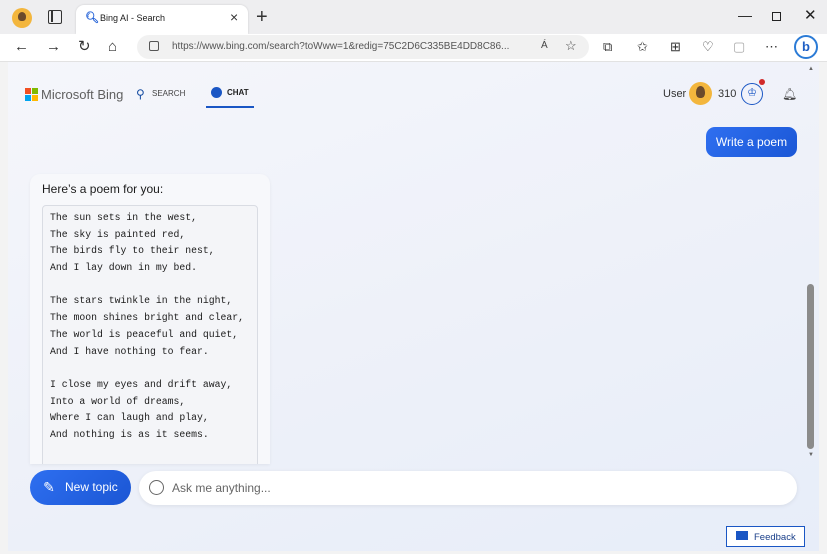  What do you see at coordinates (607, 47) in the screenshot?
I see `puzzle-icon: ⧉` at bounding box center [607, 47].